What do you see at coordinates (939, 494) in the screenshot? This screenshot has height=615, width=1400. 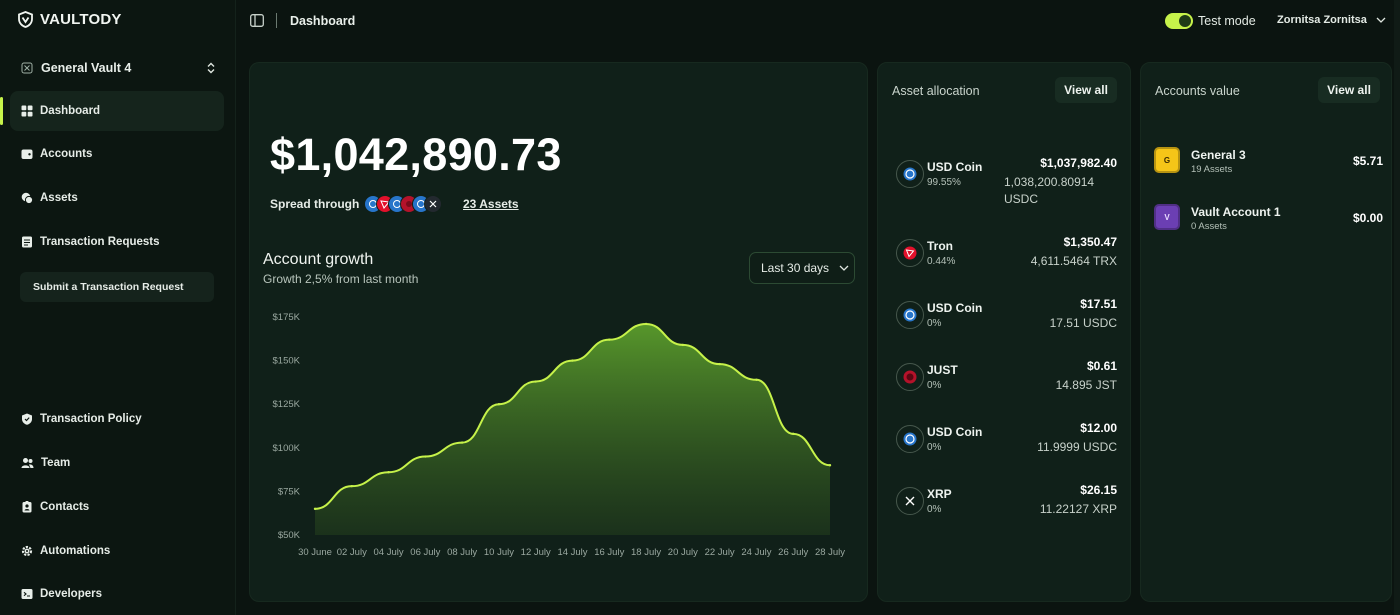 I see `asset-name: XRP` at bounding box center [939, 494].